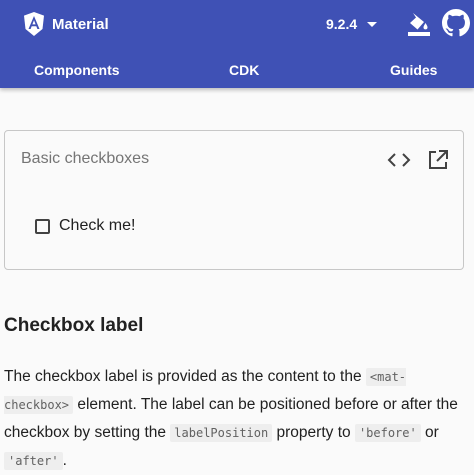 Image resolution: width=474 pixels, height=475 pixels. I want to click on nav-components: Components, so click(77, 70).